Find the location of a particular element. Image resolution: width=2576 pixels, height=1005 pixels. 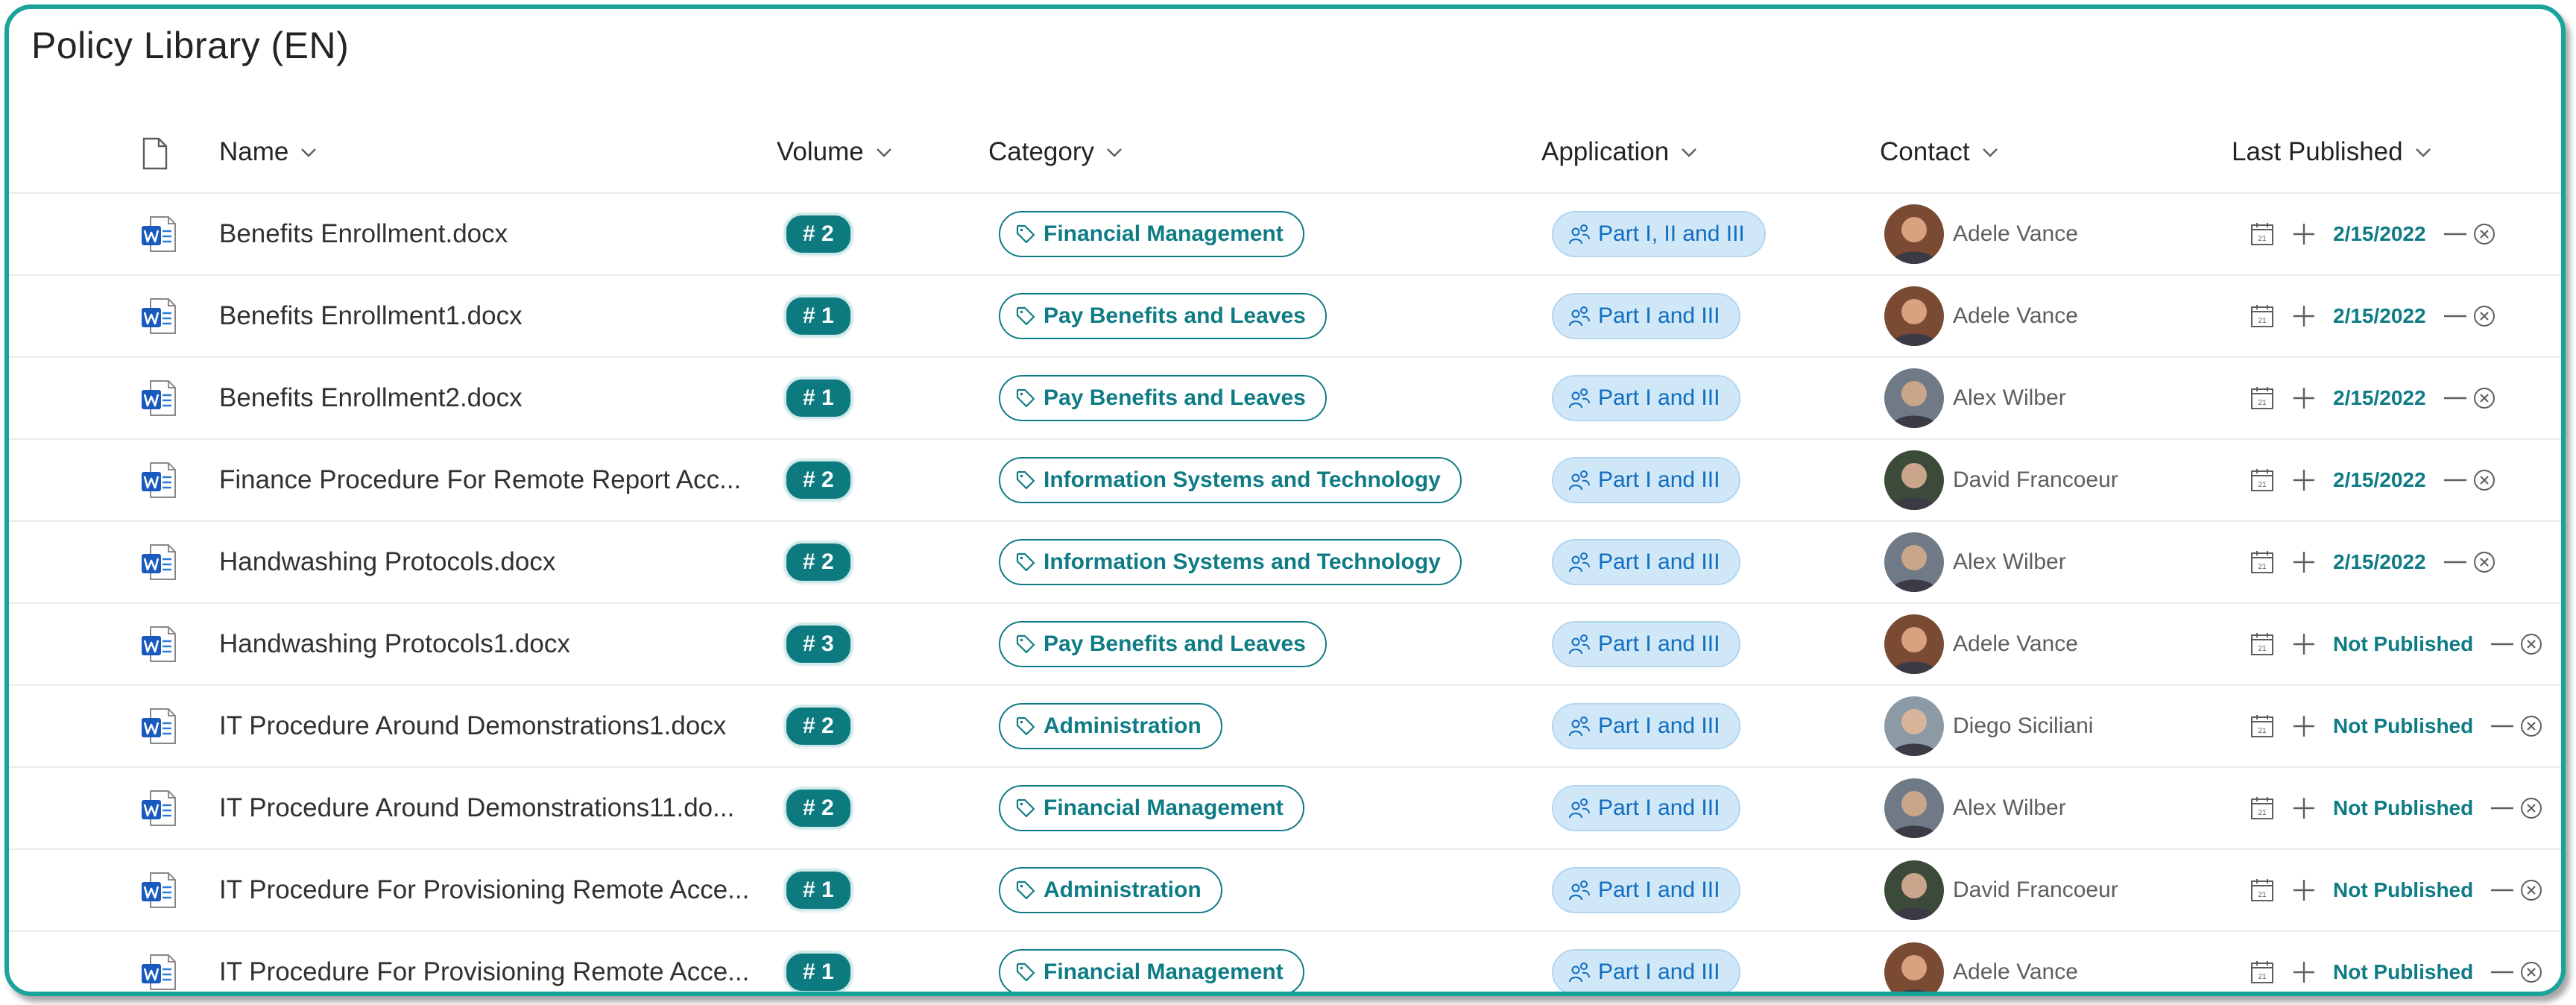

file-name-link: Handwashing Protocols.docx is located at coordinates (387, 562).